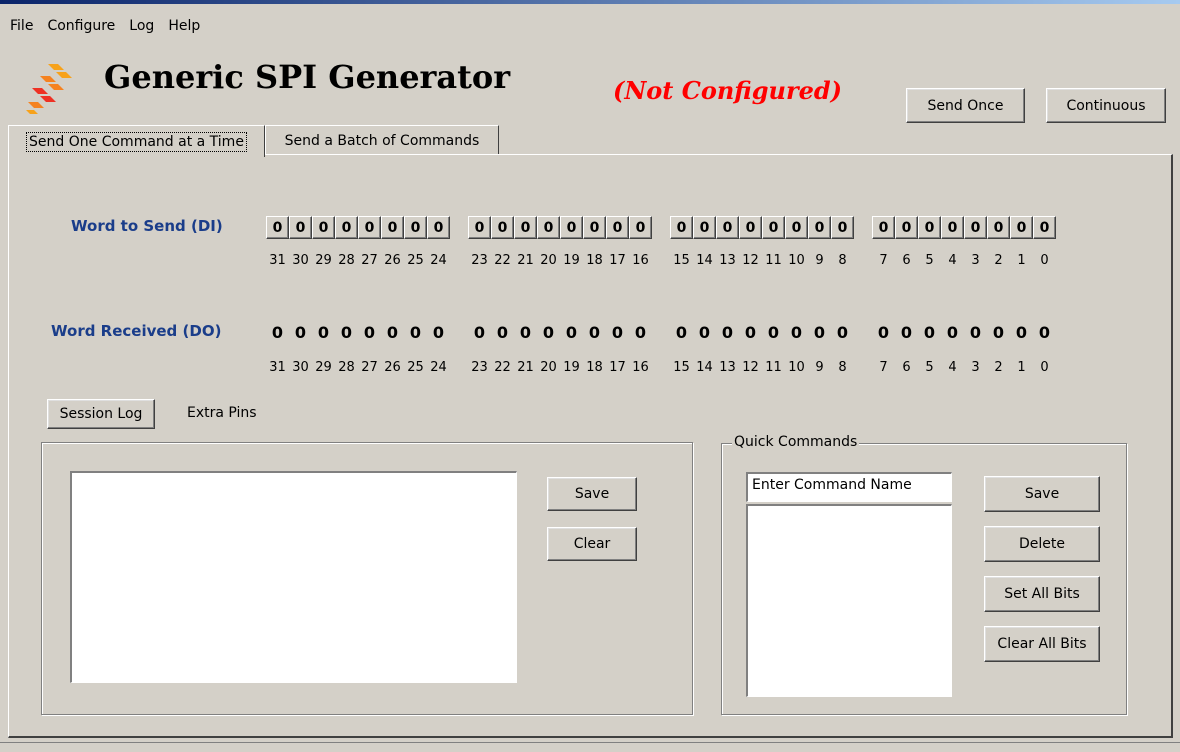 The height and width of the screenshot is (752, 1180). What do you see at coordinates (762, 367) in the screenshot?
I see `bit-number-group: 15 14 13 12 11 10 9 8` at bounding box center [762, 367].